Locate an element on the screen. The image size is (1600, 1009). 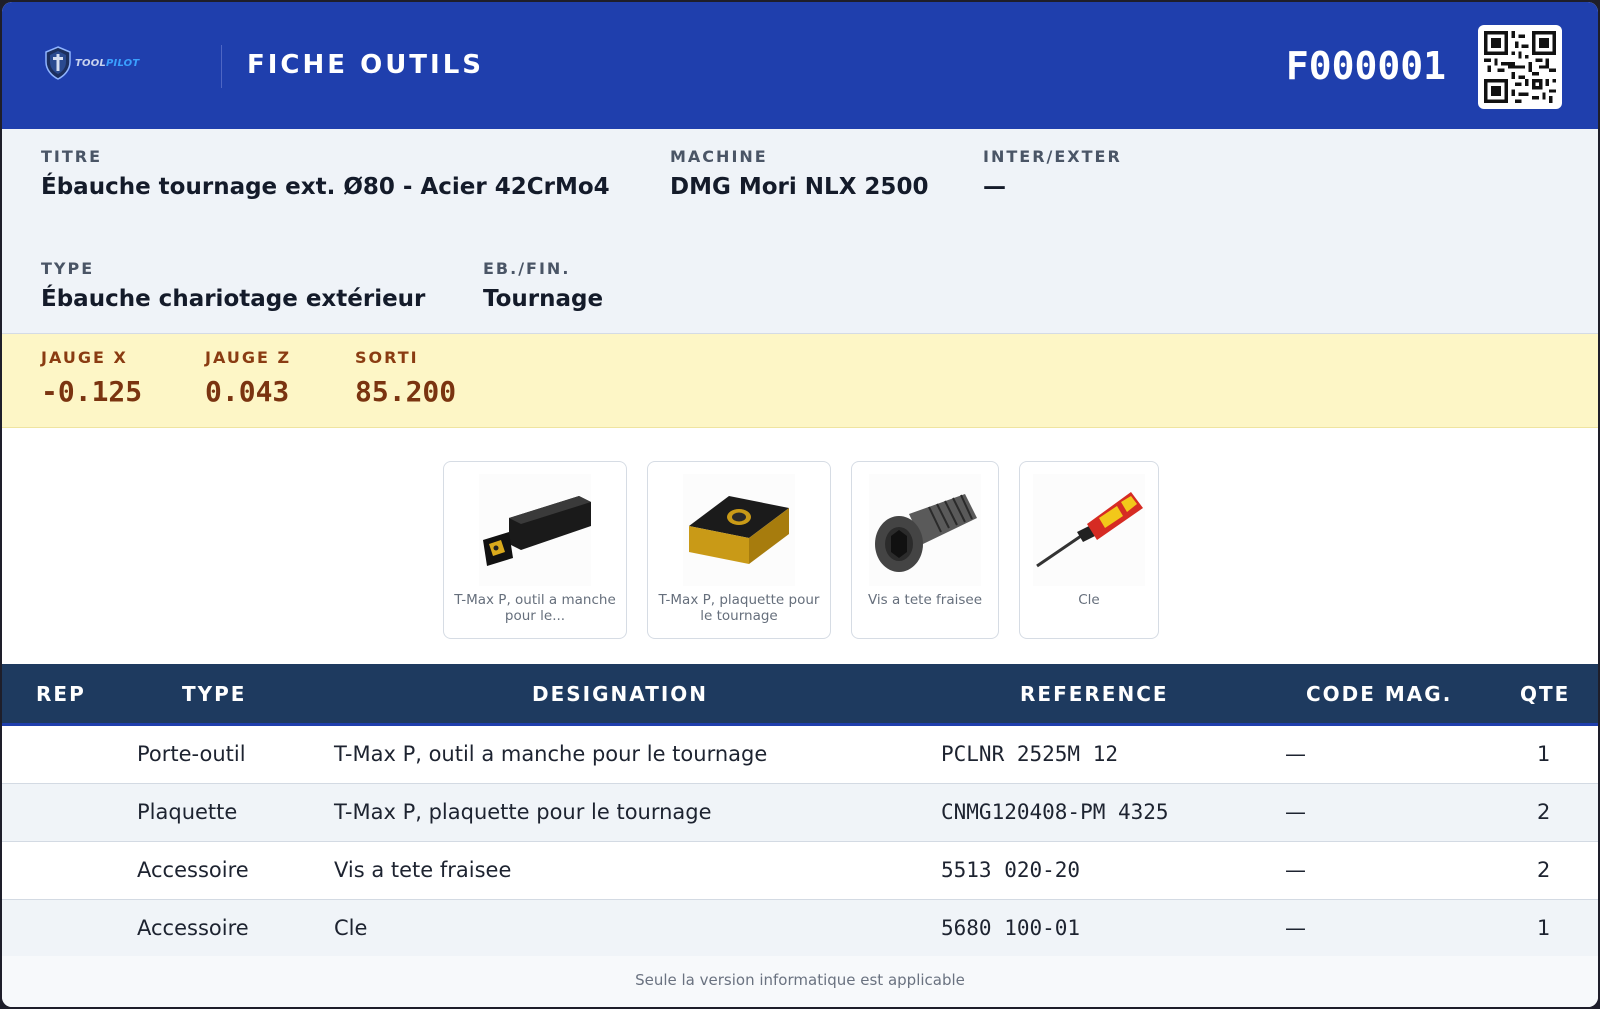
field-inter-exter: INTER/EXTER — is located at coordinates (1052, 173).